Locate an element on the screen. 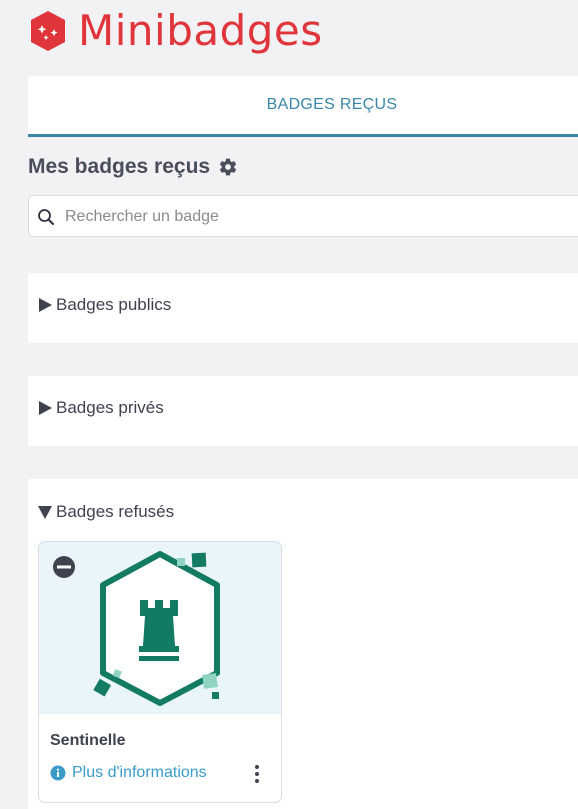  section-public-badges: Badges publics is located at coordinates (303, 308).